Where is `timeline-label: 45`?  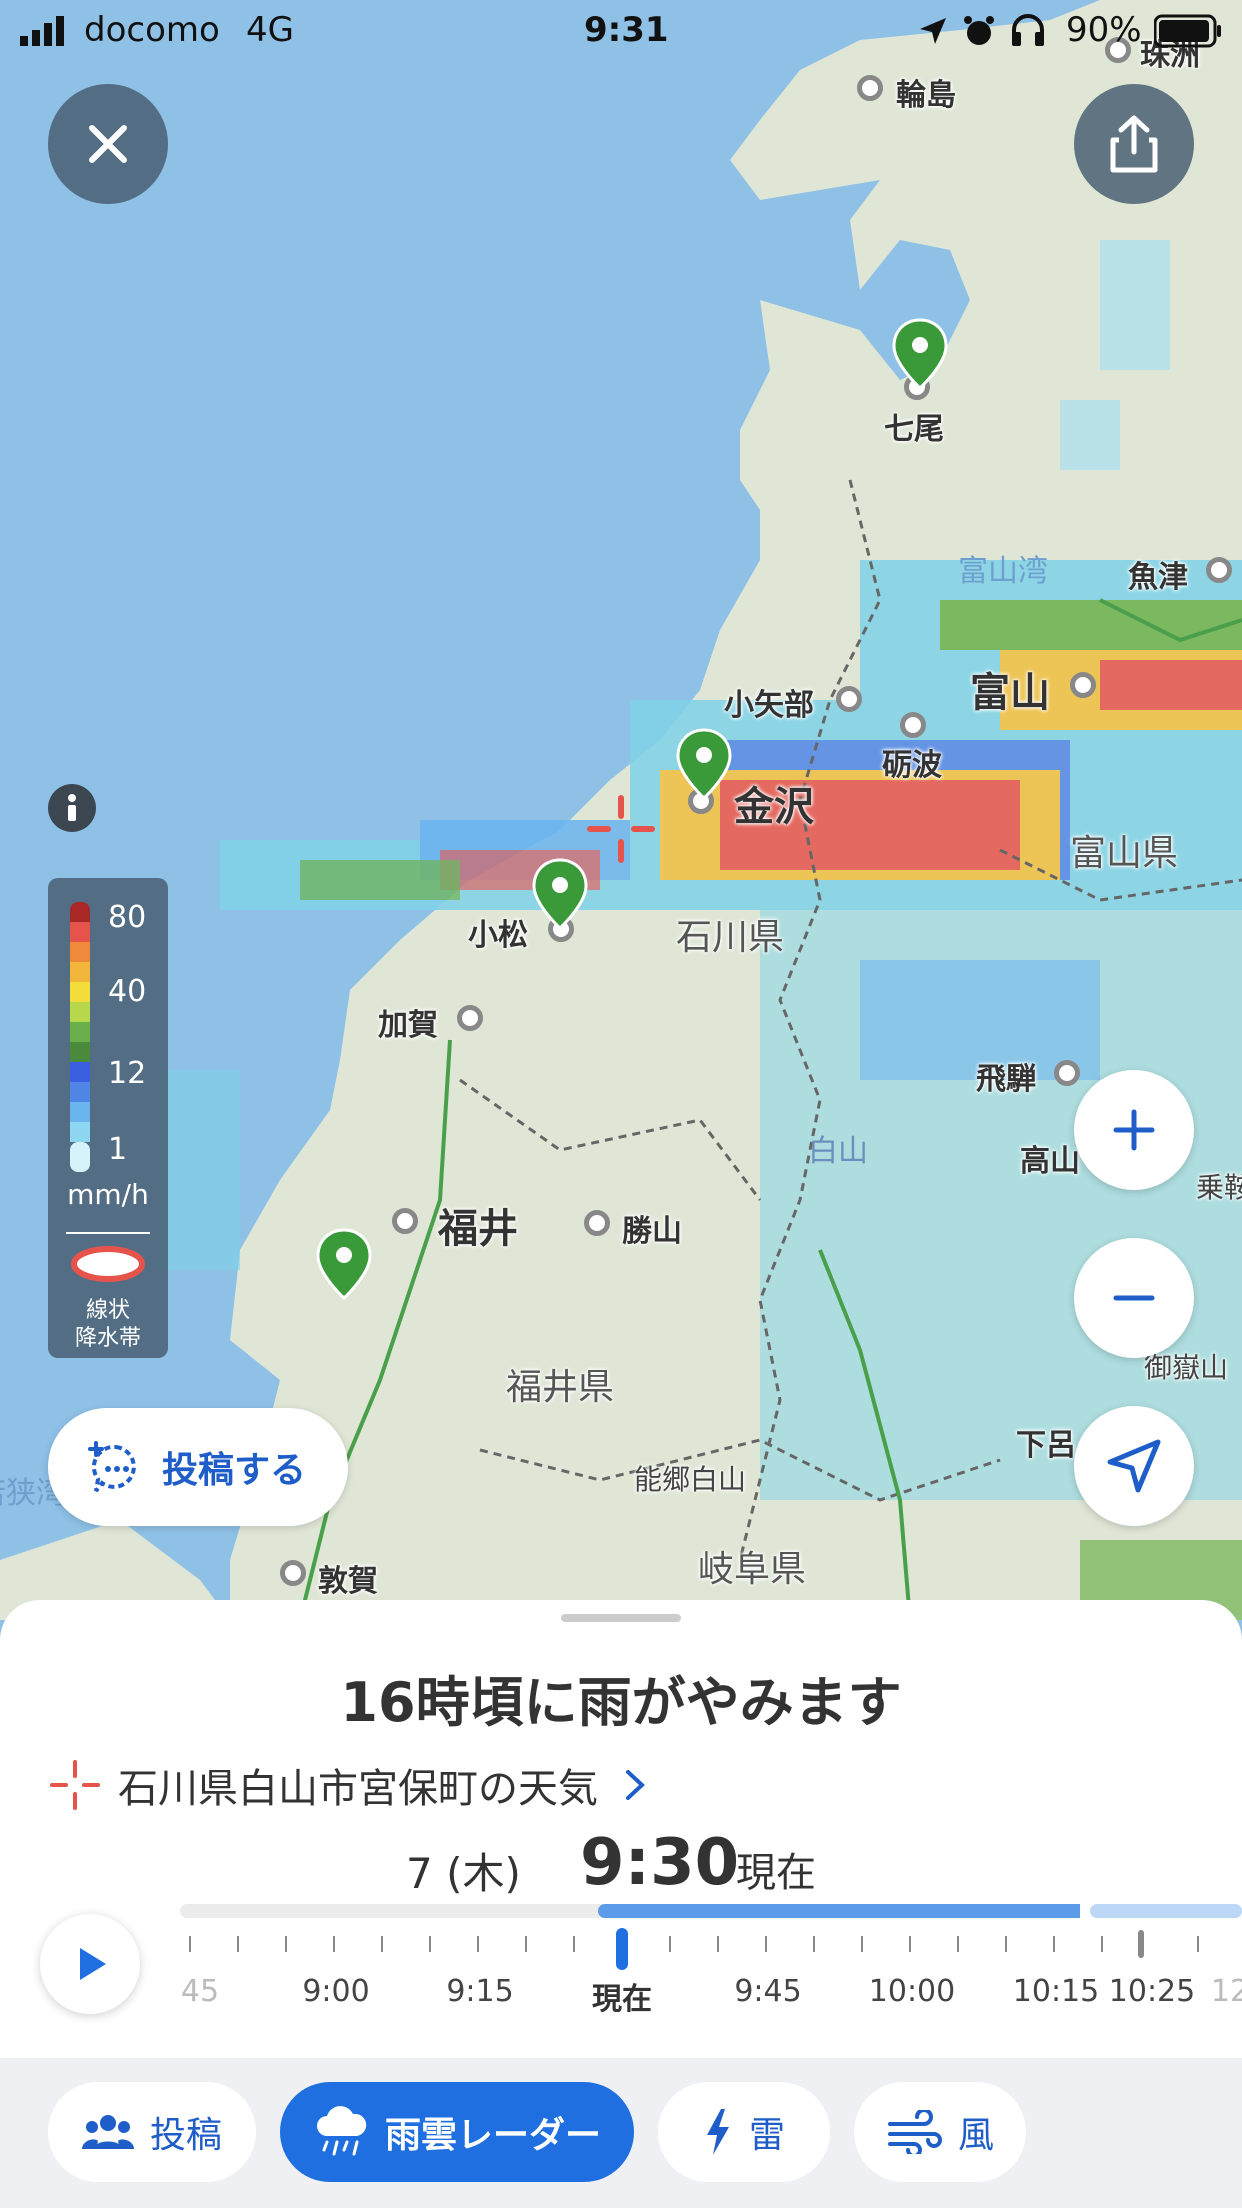 timeline-label: 45 is located at coordinates (200, 1991).